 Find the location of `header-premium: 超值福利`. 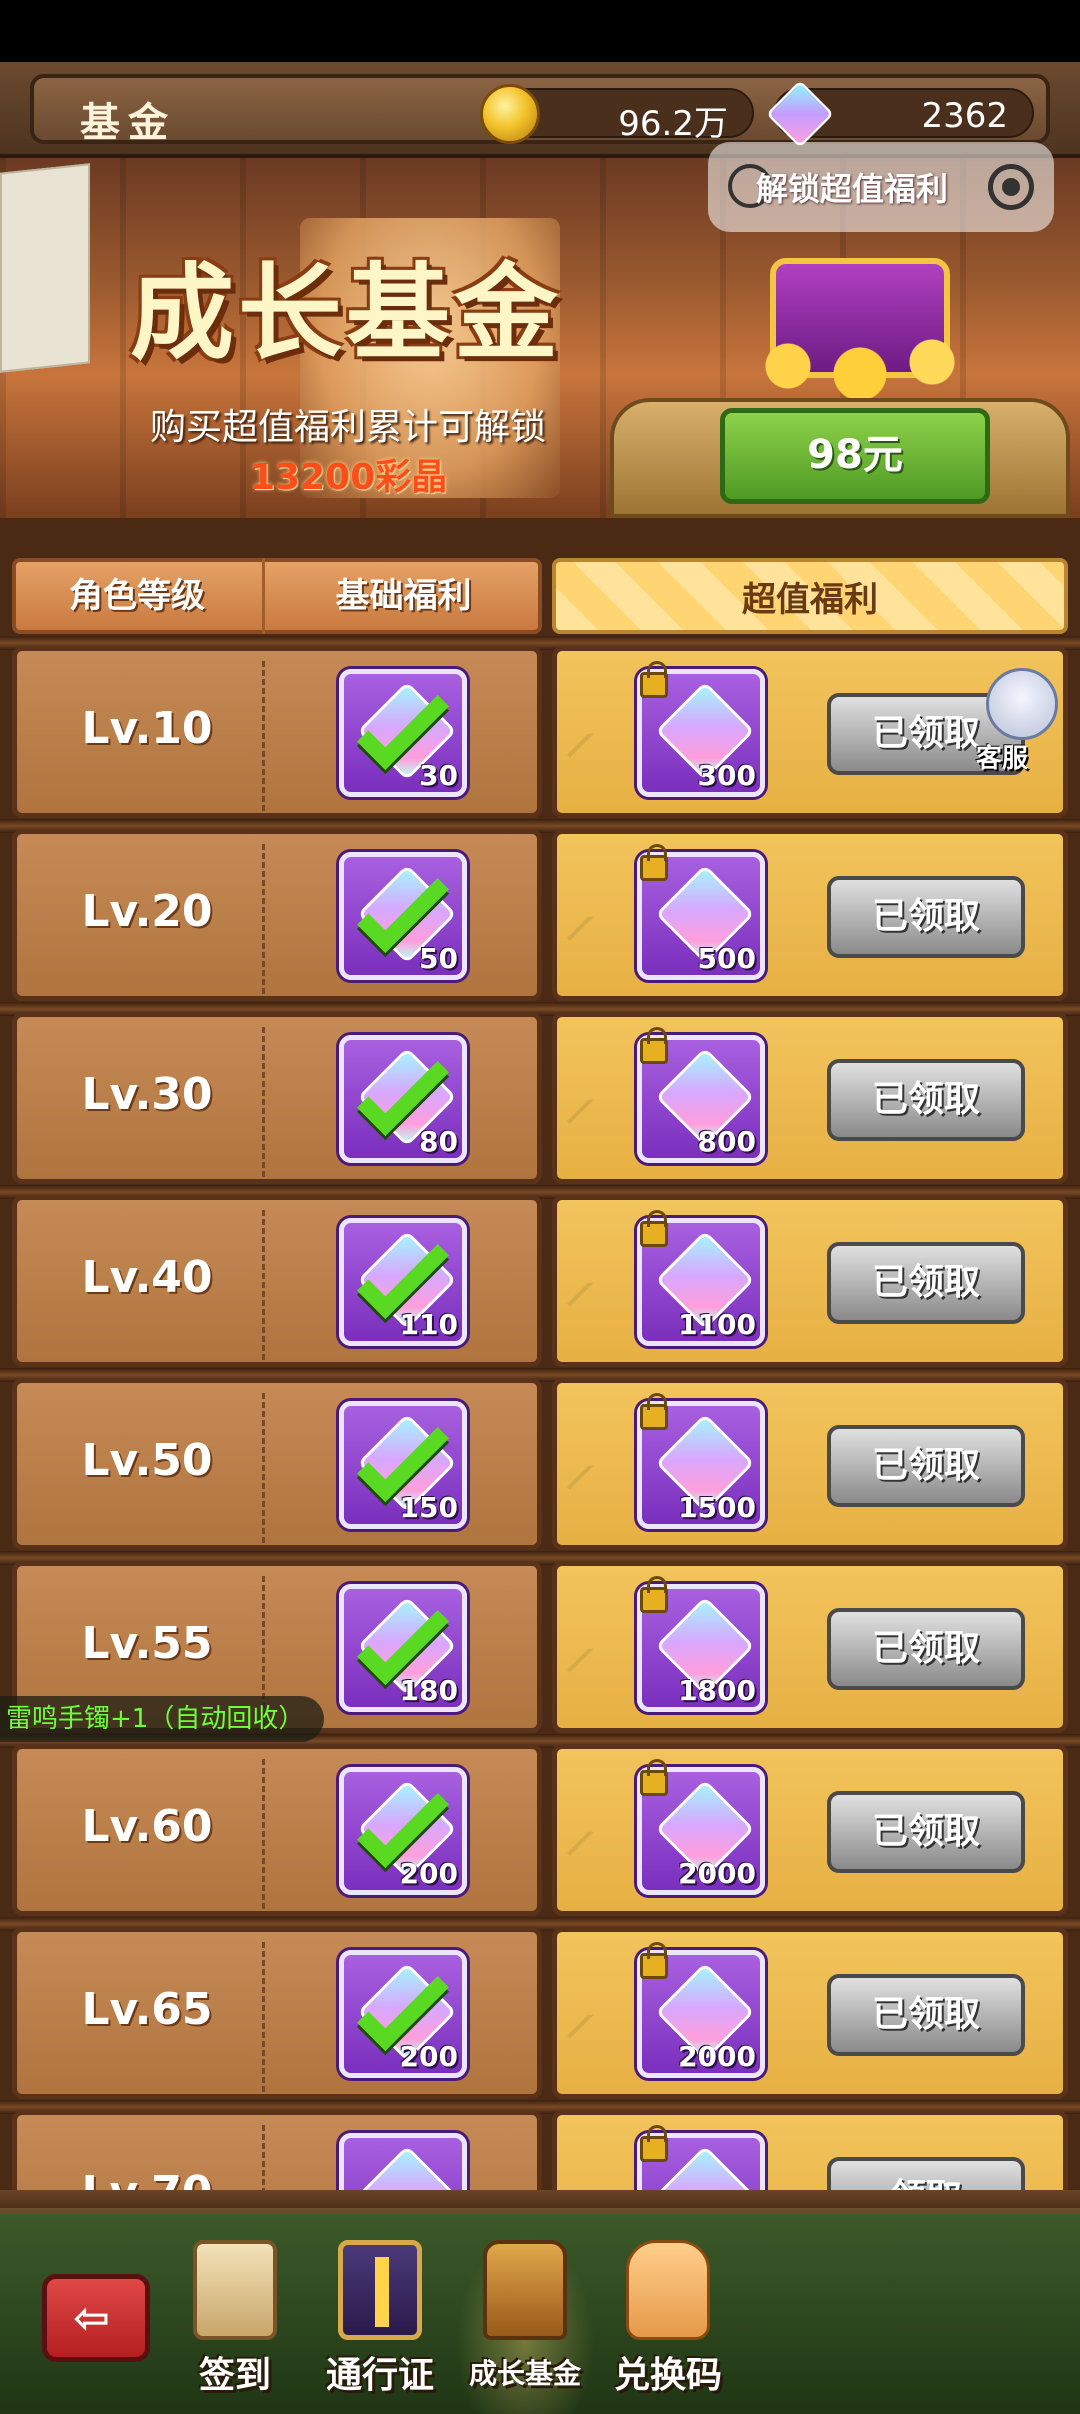

header-premium: 超值福利 is located at coordinates (810, 596).